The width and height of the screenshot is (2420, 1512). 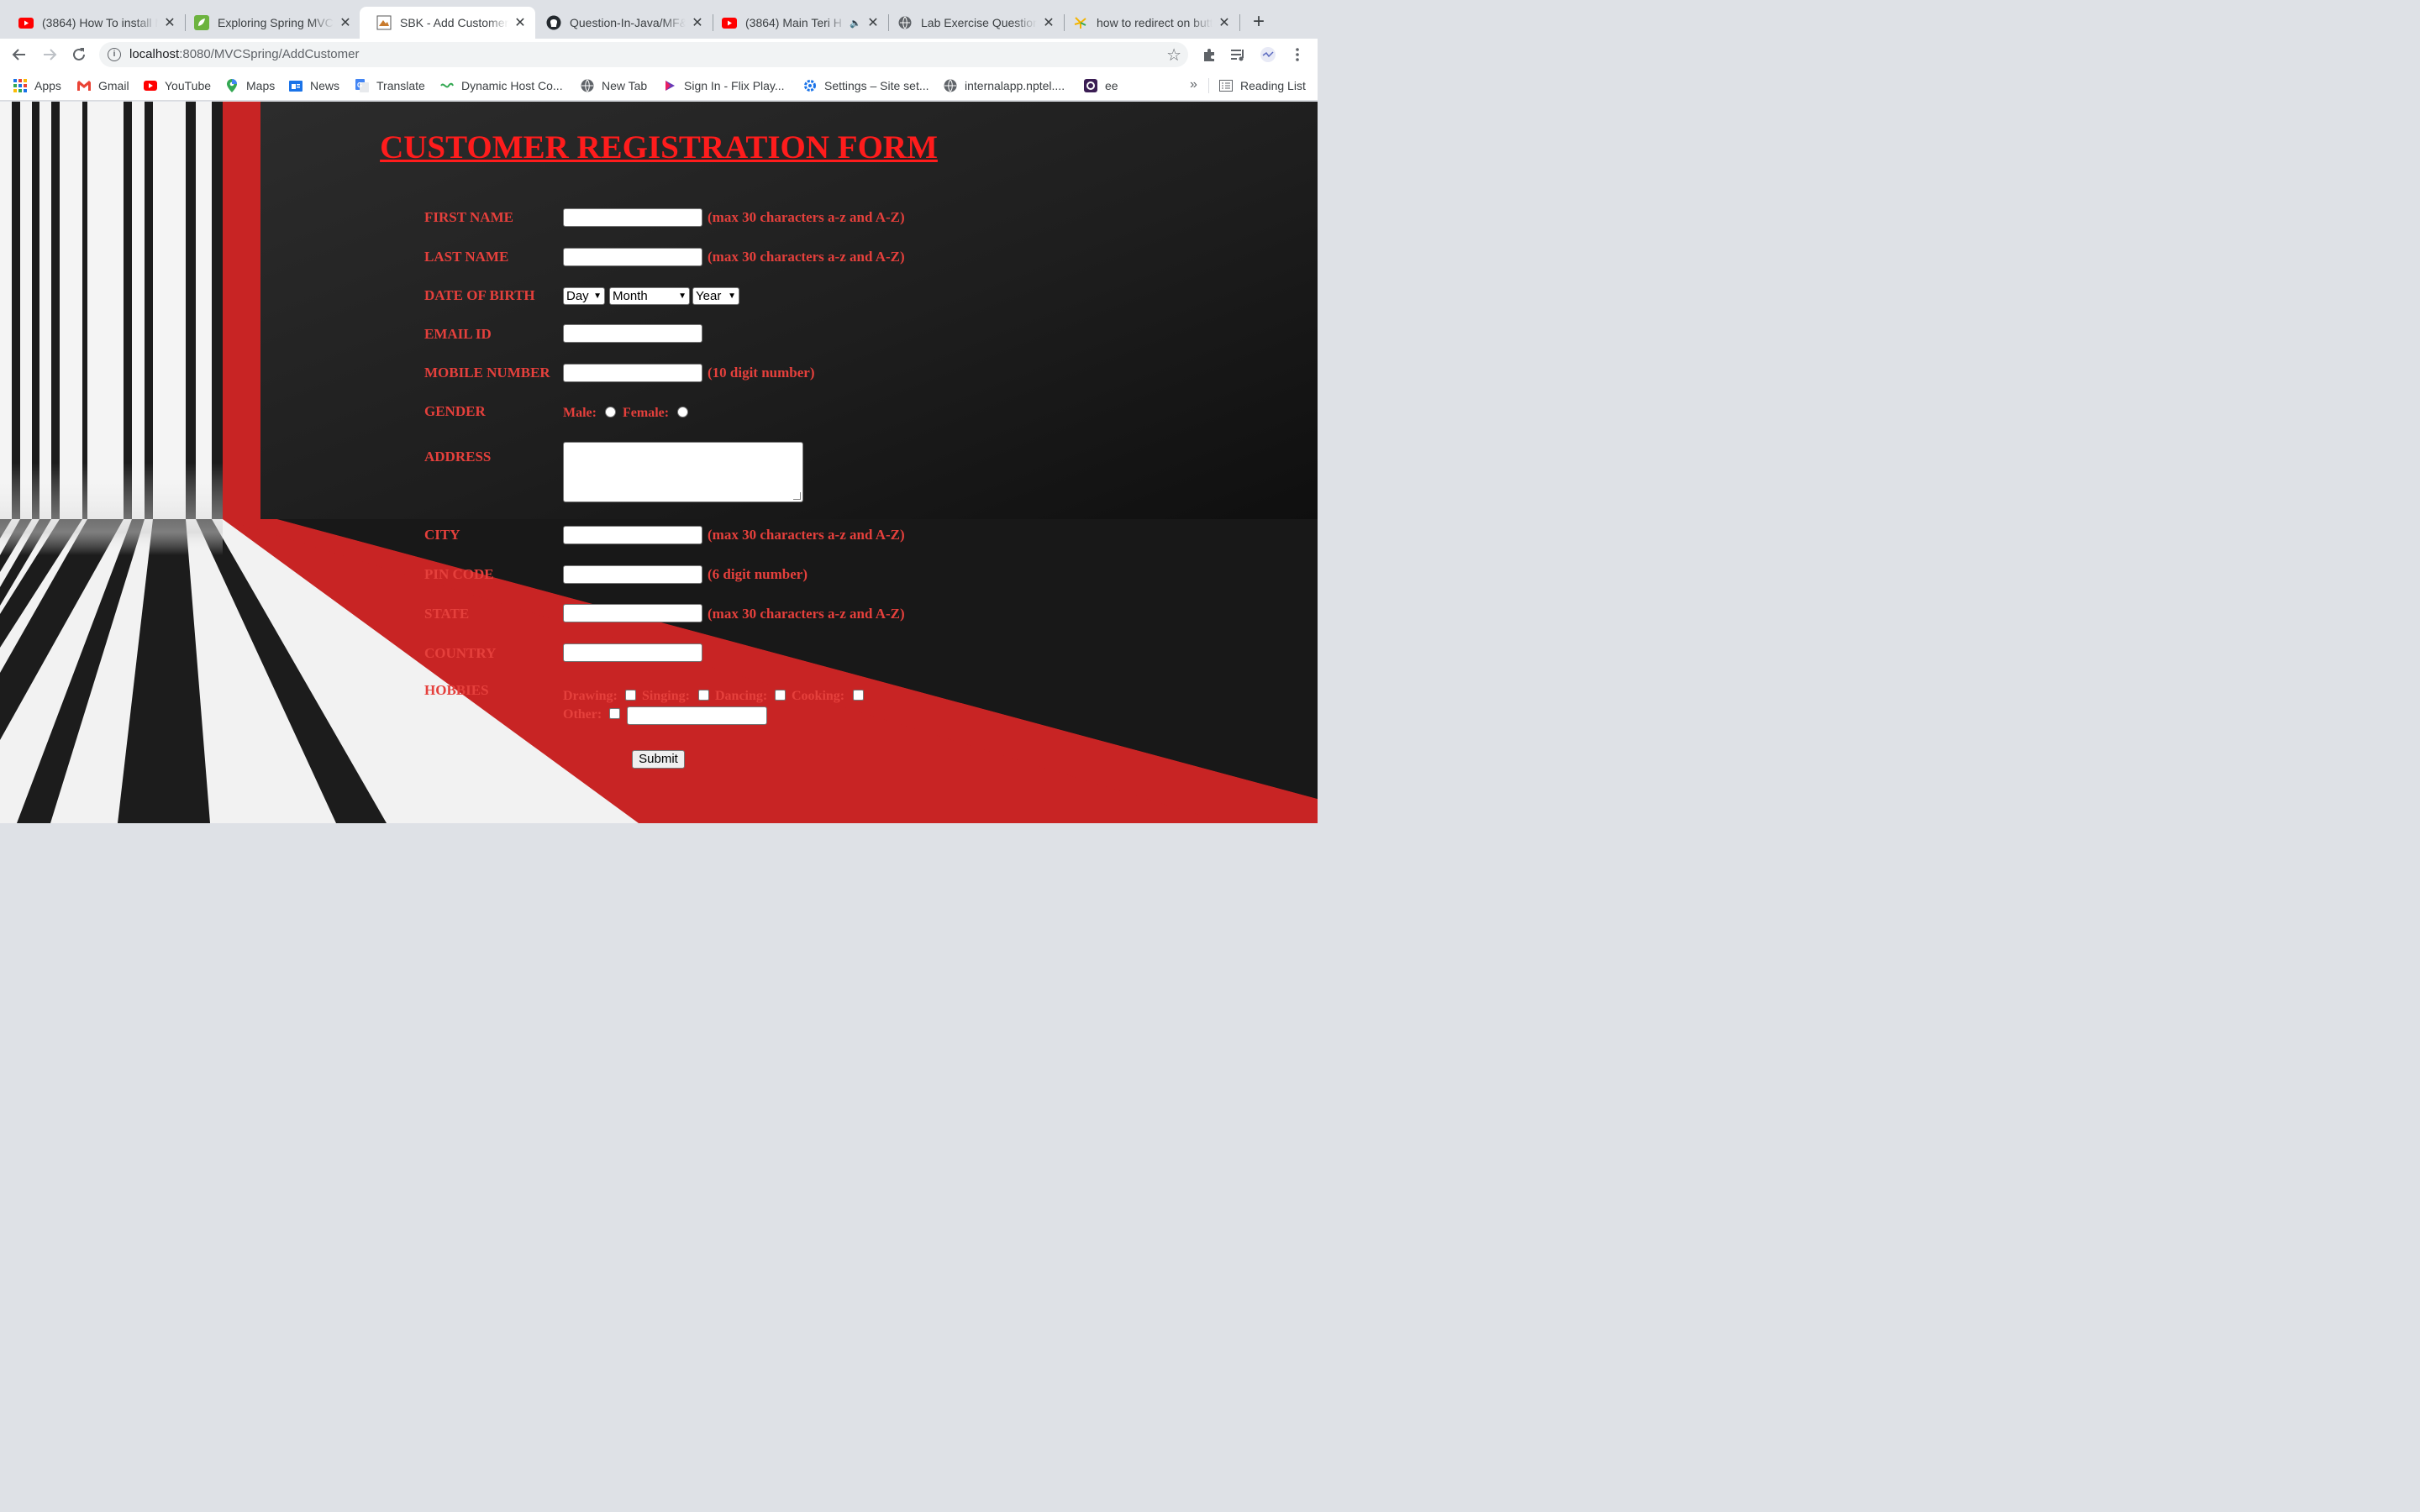 I want to click on form-title: CUSTOMER REGISTRATION FORM, so click(x=659, y=147).